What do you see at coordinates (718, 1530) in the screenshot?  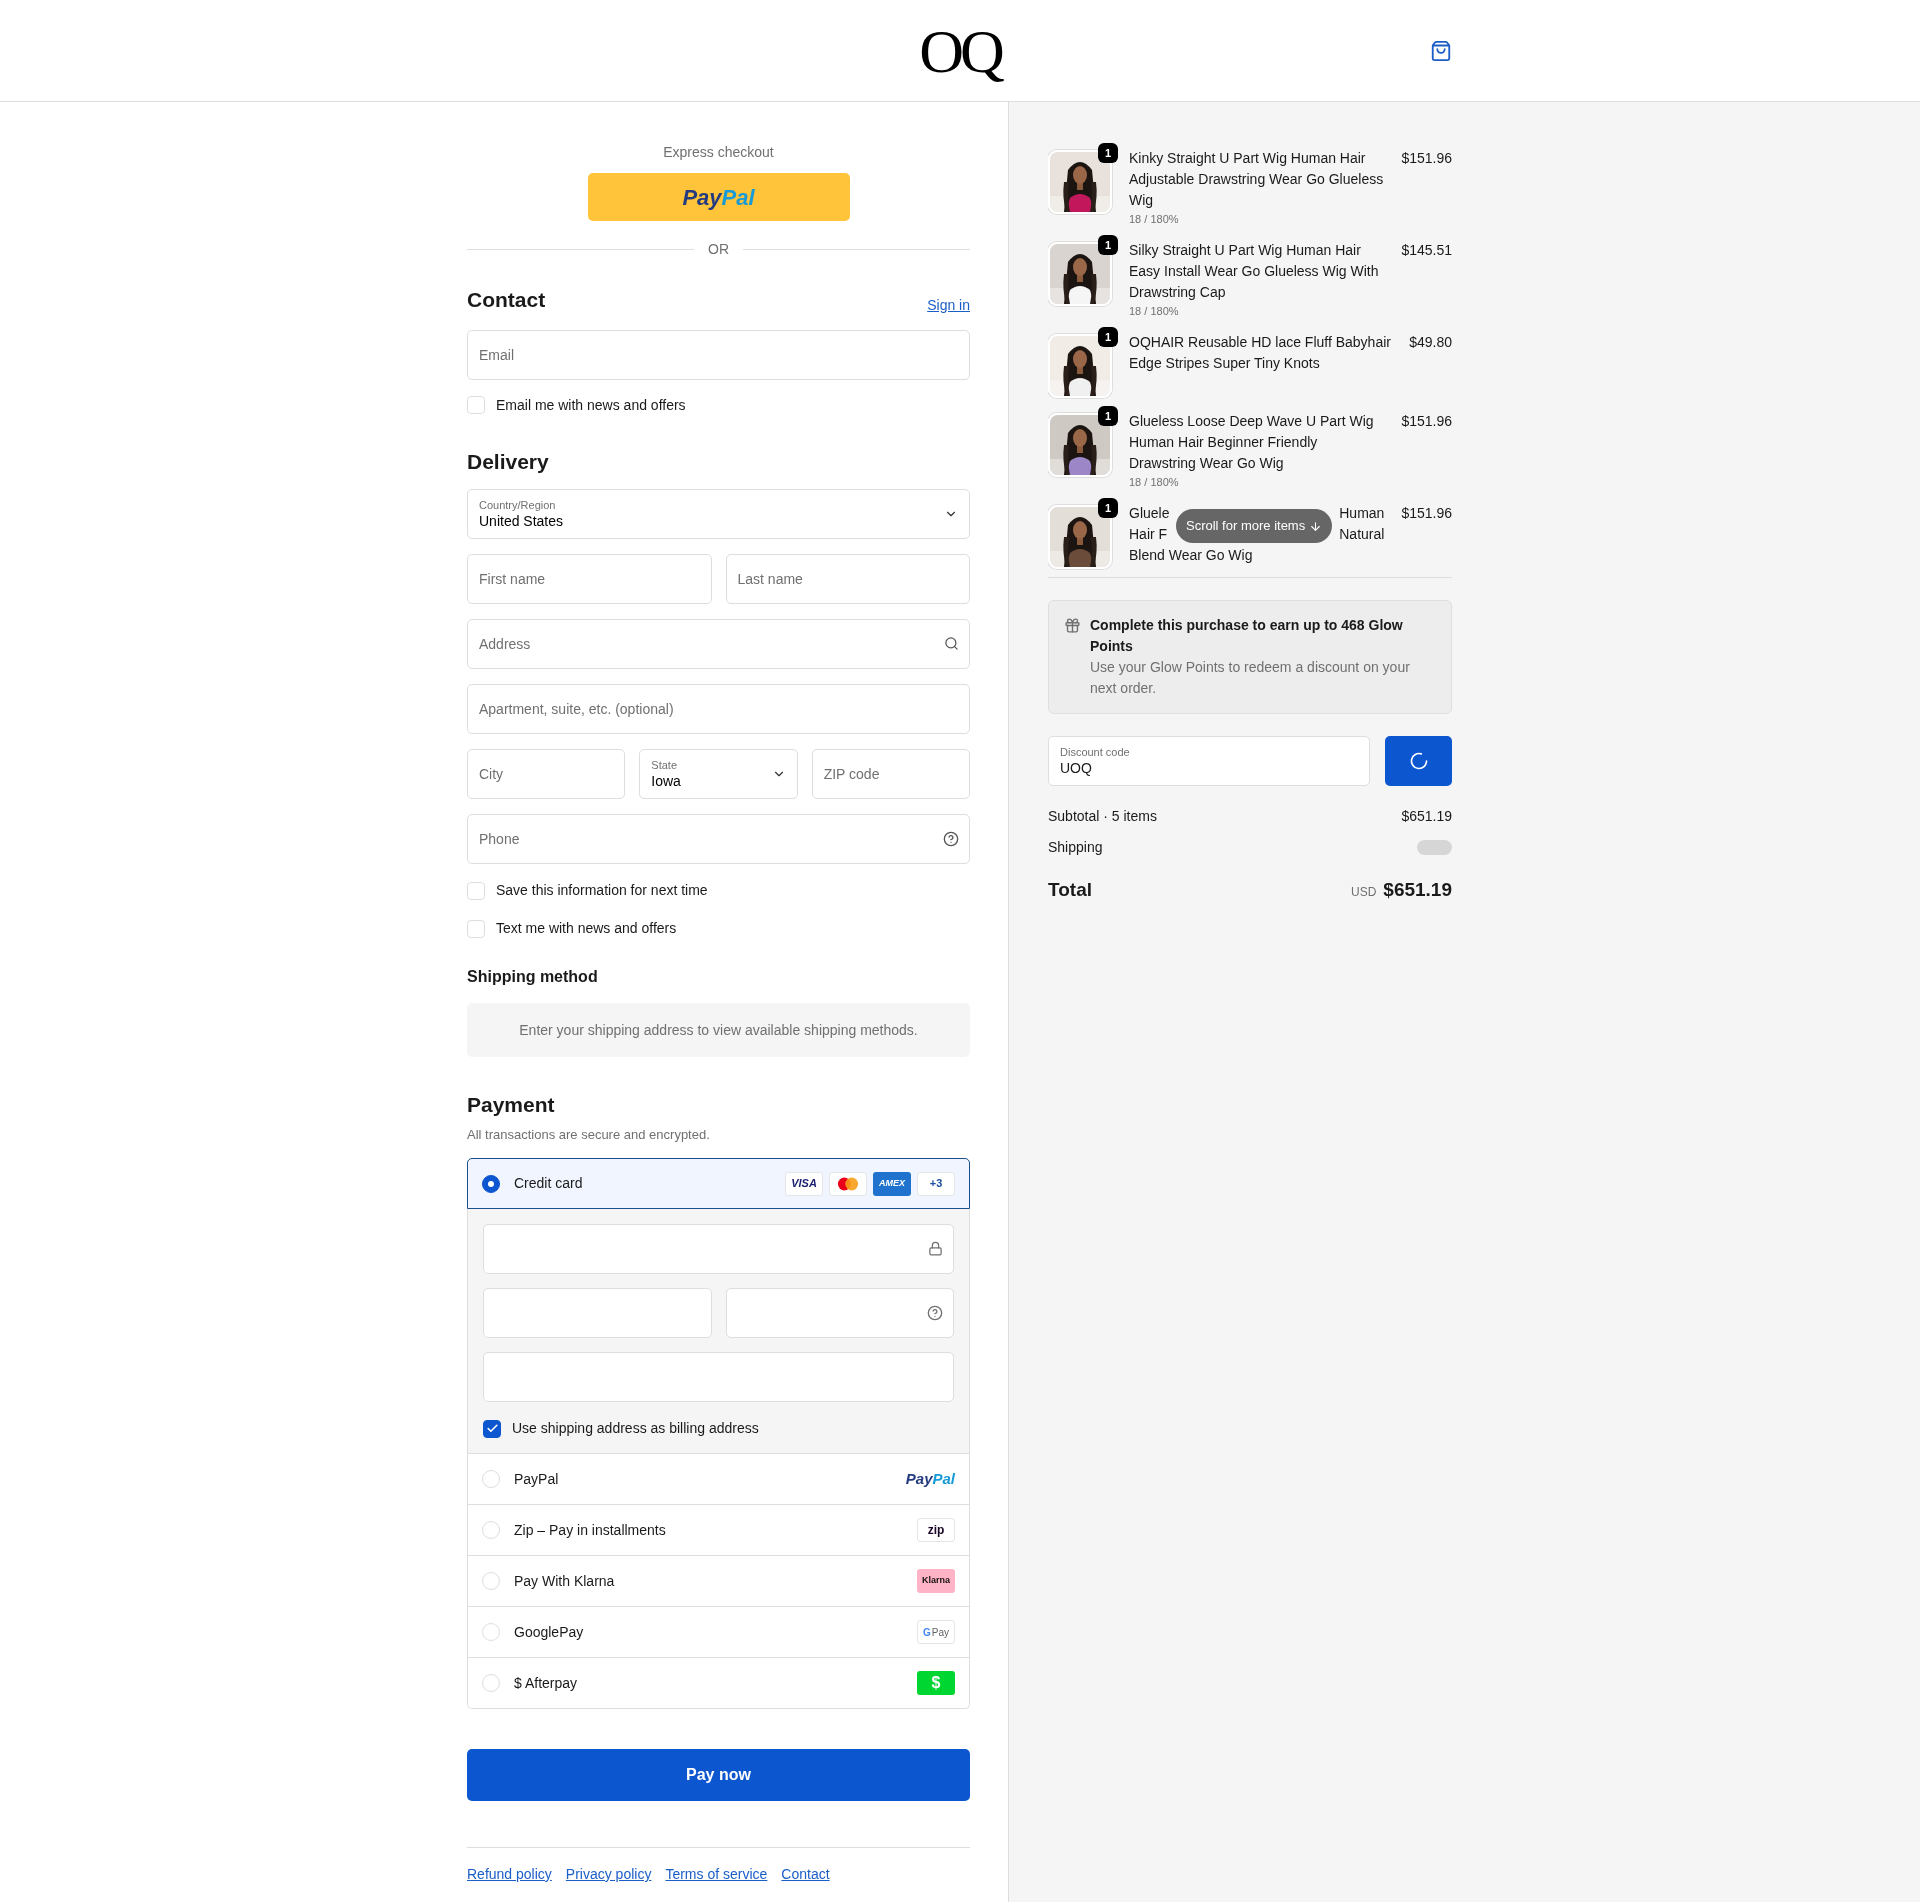 I see `payment-option: Zip – Pay in installments zip` at bounding box center [718, 1530].